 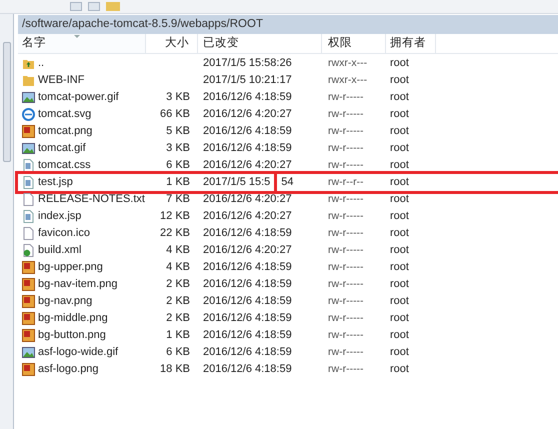 I want to click on column-header: 拥有者, so click(x=411, y=43).